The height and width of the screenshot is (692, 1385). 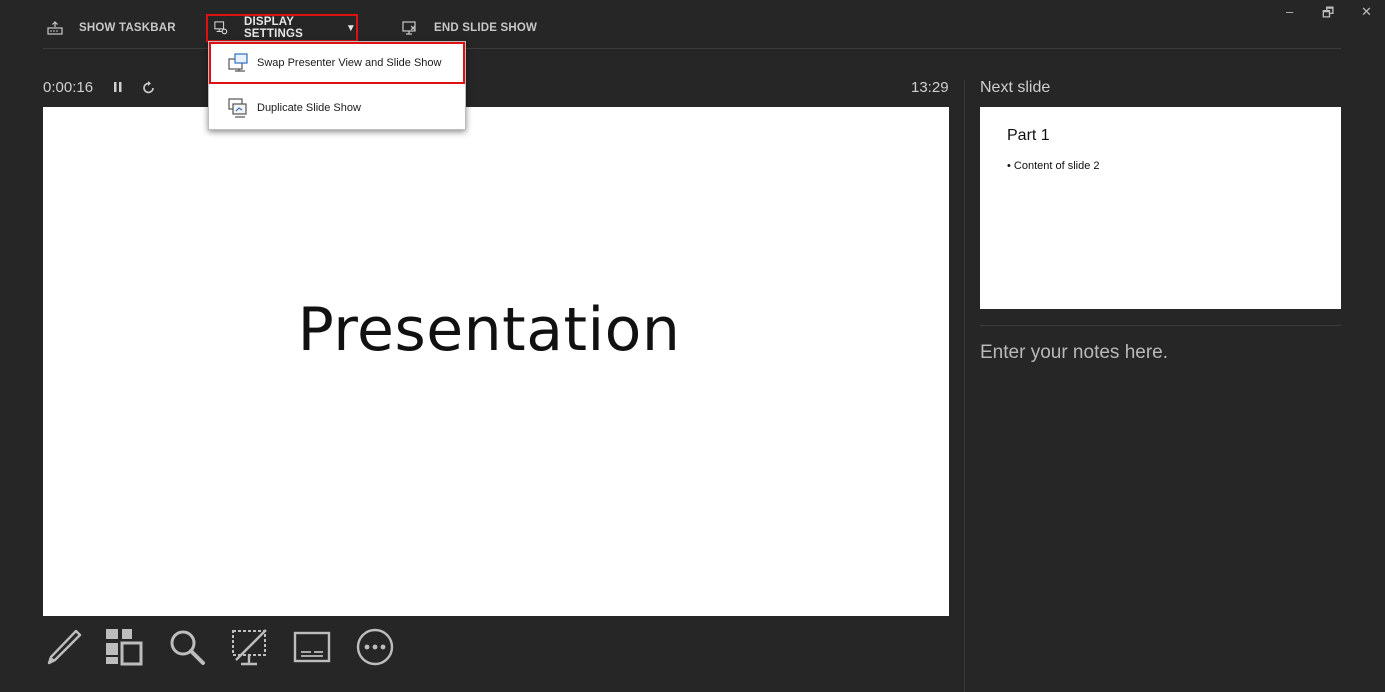 I want to click on restart-icon, so click(x=148, y=87).